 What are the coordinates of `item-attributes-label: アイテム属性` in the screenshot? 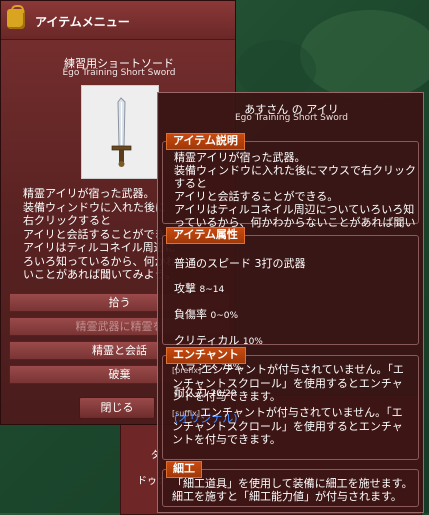 It's located at (205, 235).